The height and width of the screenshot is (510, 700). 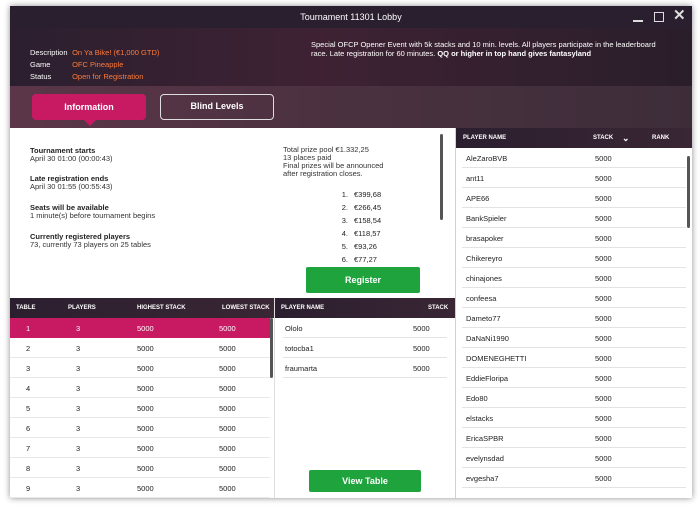 I want to click on tab-information: Information, so click(x=89, y=110).